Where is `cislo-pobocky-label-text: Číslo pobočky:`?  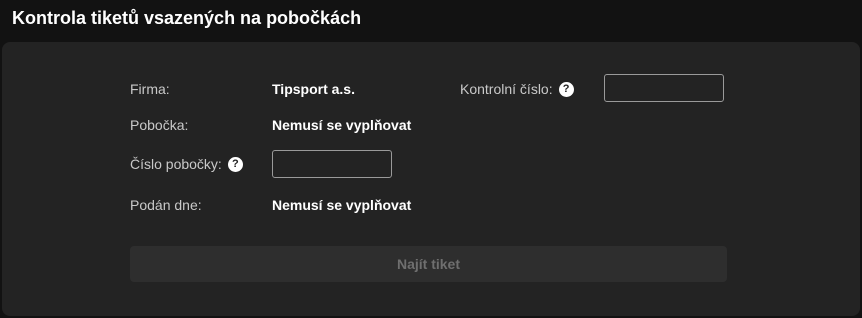
cislo-pobocky-label-text: Číslo pobočky: is located at coordinates (176, 164).